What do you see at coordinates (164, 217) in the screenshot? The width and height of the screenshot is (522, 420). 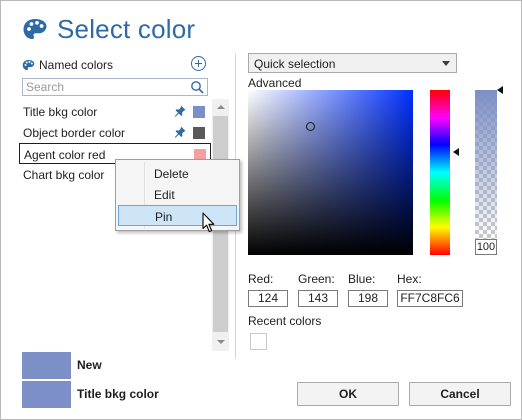 I see `menu-item-label: Pin` at bounding box center [164, 217].